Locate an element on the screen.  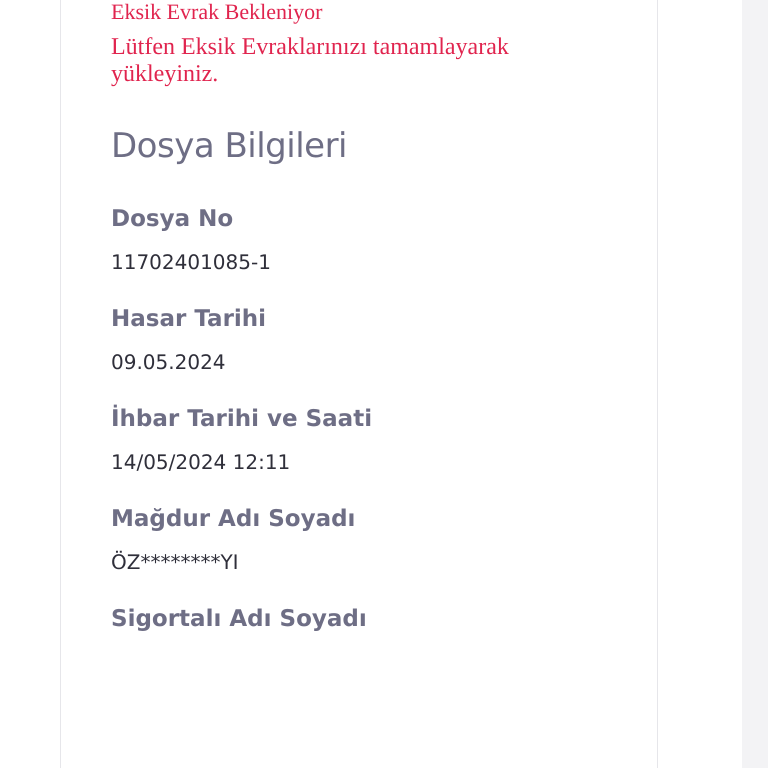
warning-message: Lütfen Eksik Evraklarınızı tamamlayarak yükleyiniz. is located at coordinates (310, 61).